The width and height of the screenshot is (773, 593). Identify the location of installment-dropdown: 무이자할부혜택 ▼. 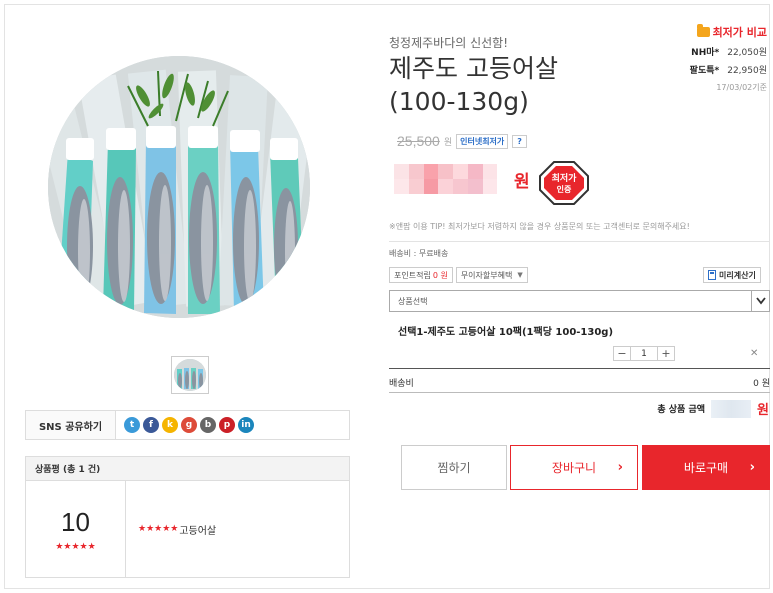
(491, 275).